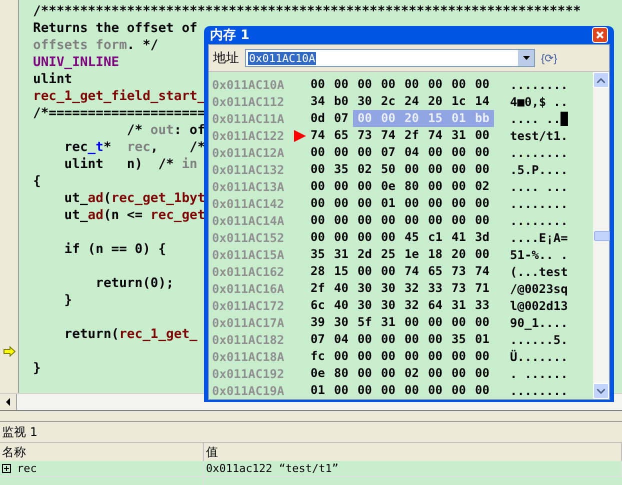 This screenshot has height=485, width=622. Describe the element at coordinates (341, 254) in the screenshot. I see `byte-value: 31` at that location.